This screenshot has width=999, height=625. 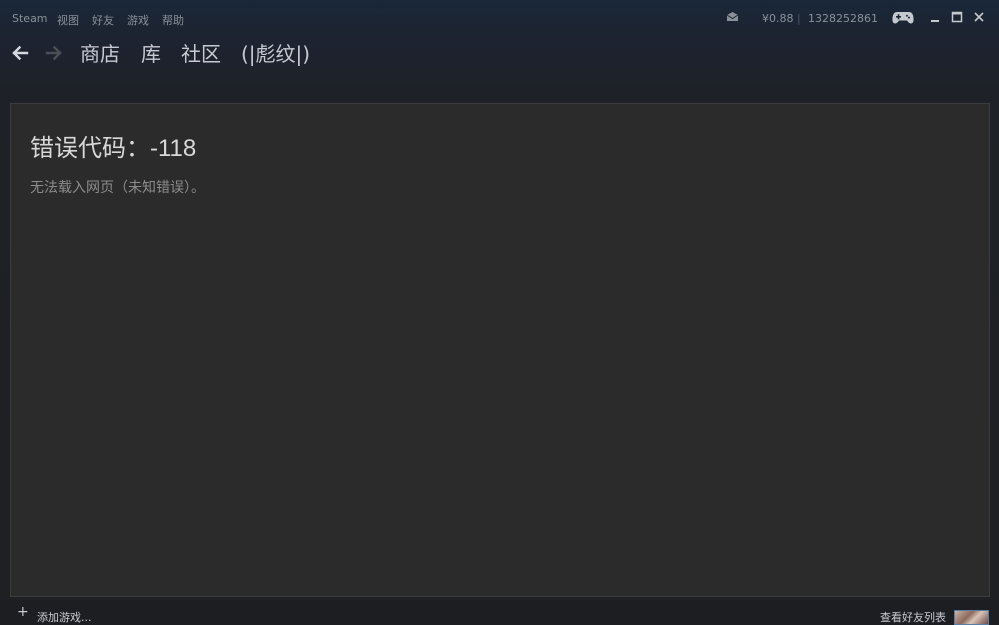 What do you see at coordinates (68, 20) in the screenshot?
I see `menu-view: 视图` at bounding box center [68, 20].